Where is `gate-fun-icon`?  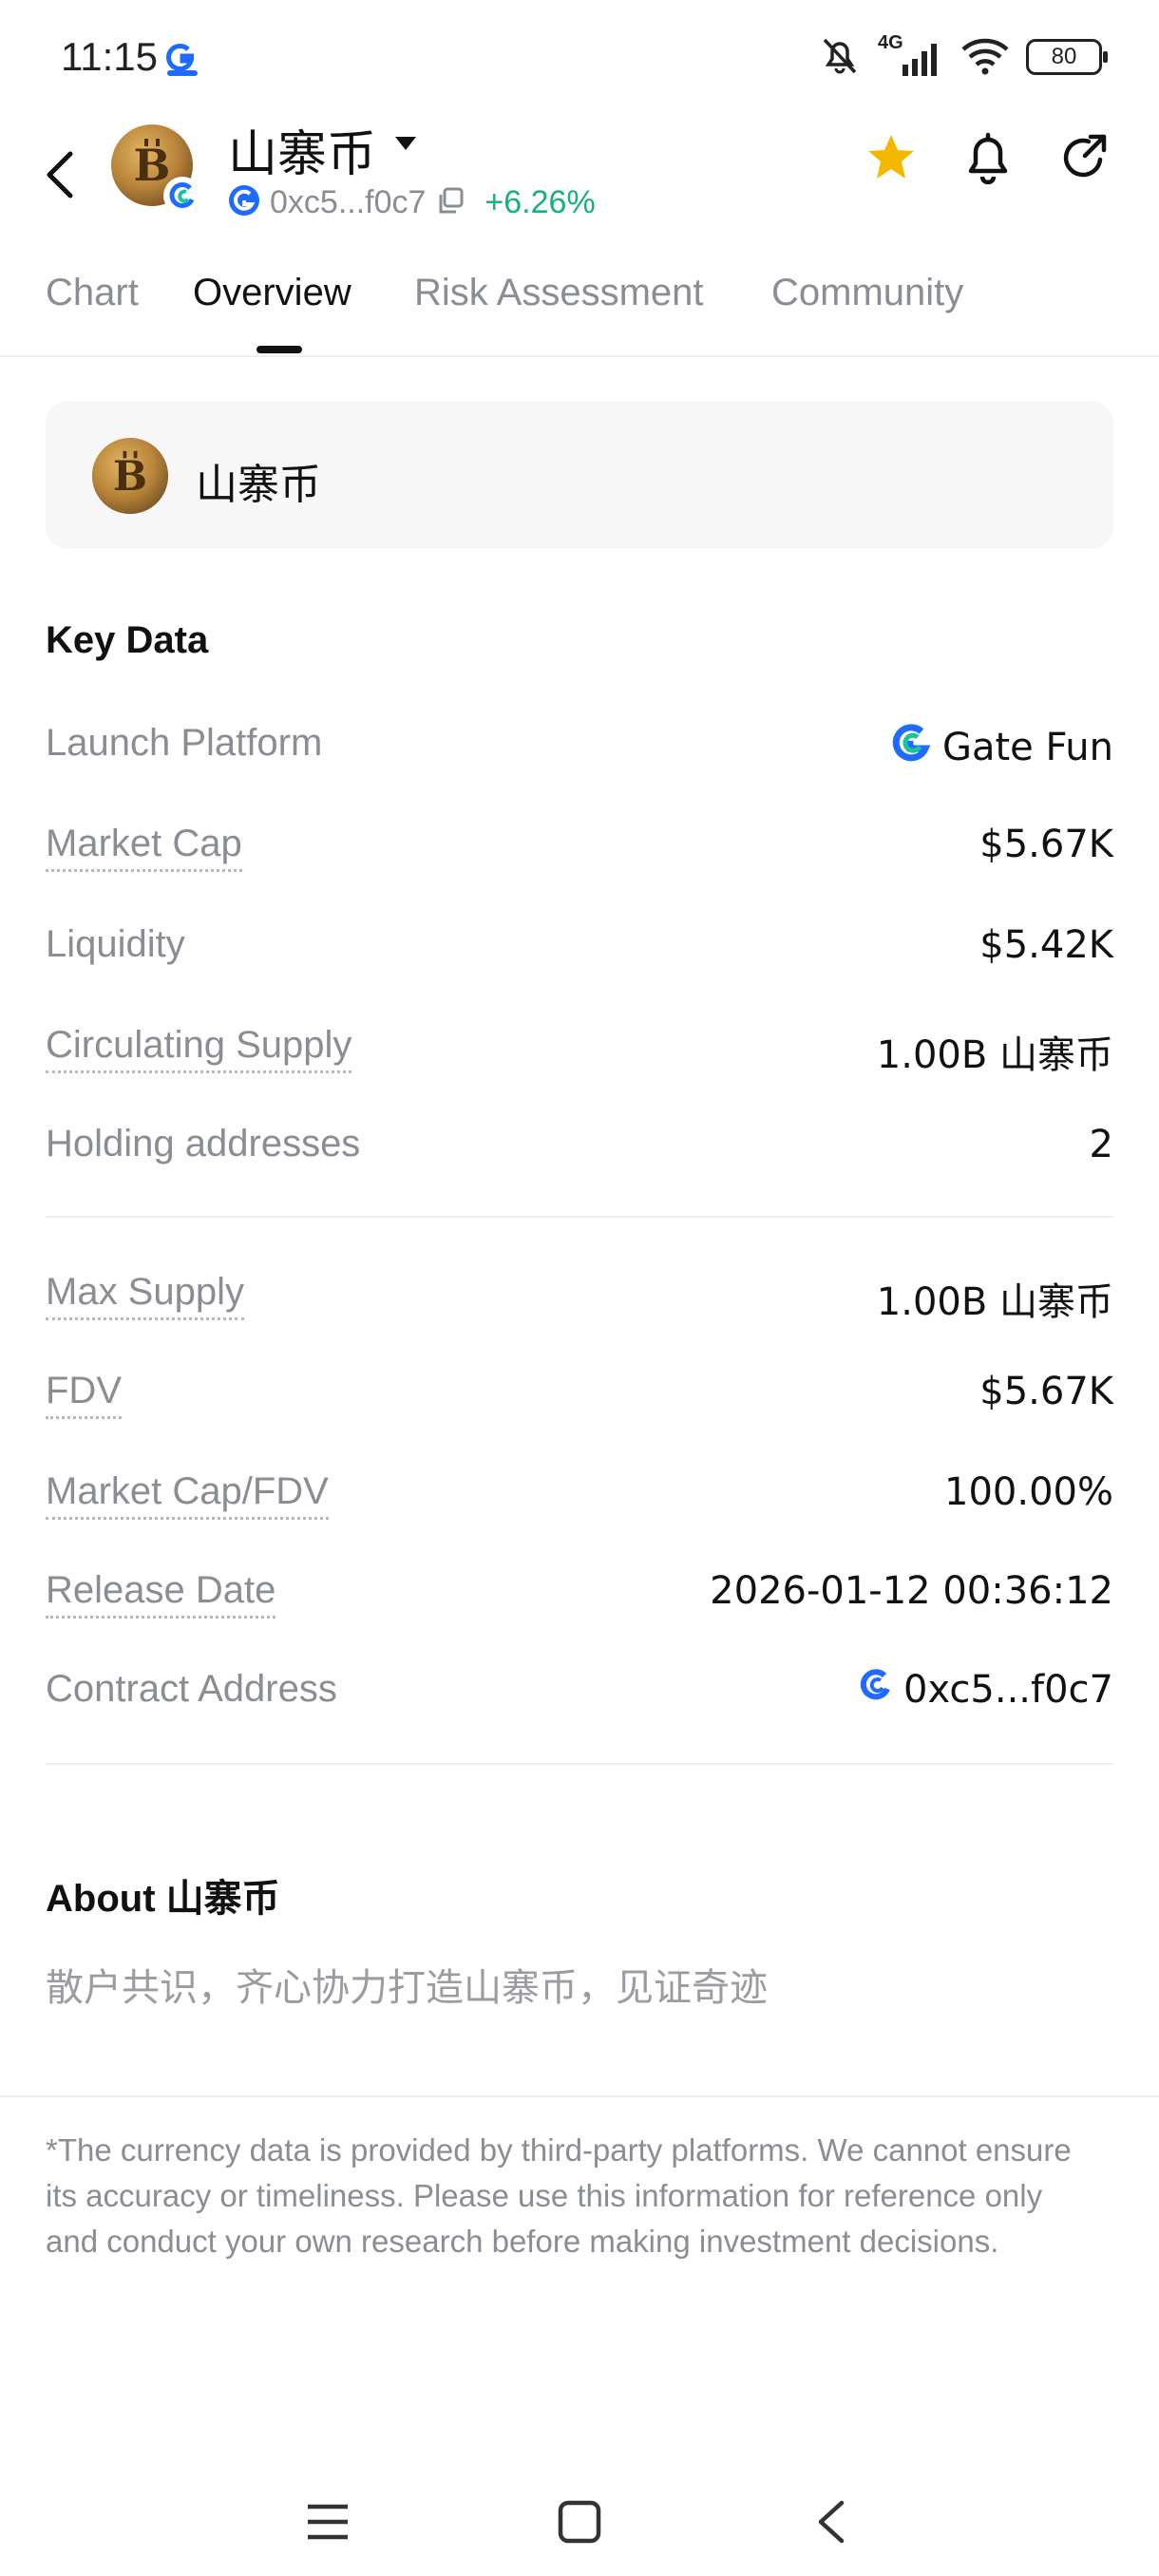
gate-fun-icon is located at coordinates (910, 747).